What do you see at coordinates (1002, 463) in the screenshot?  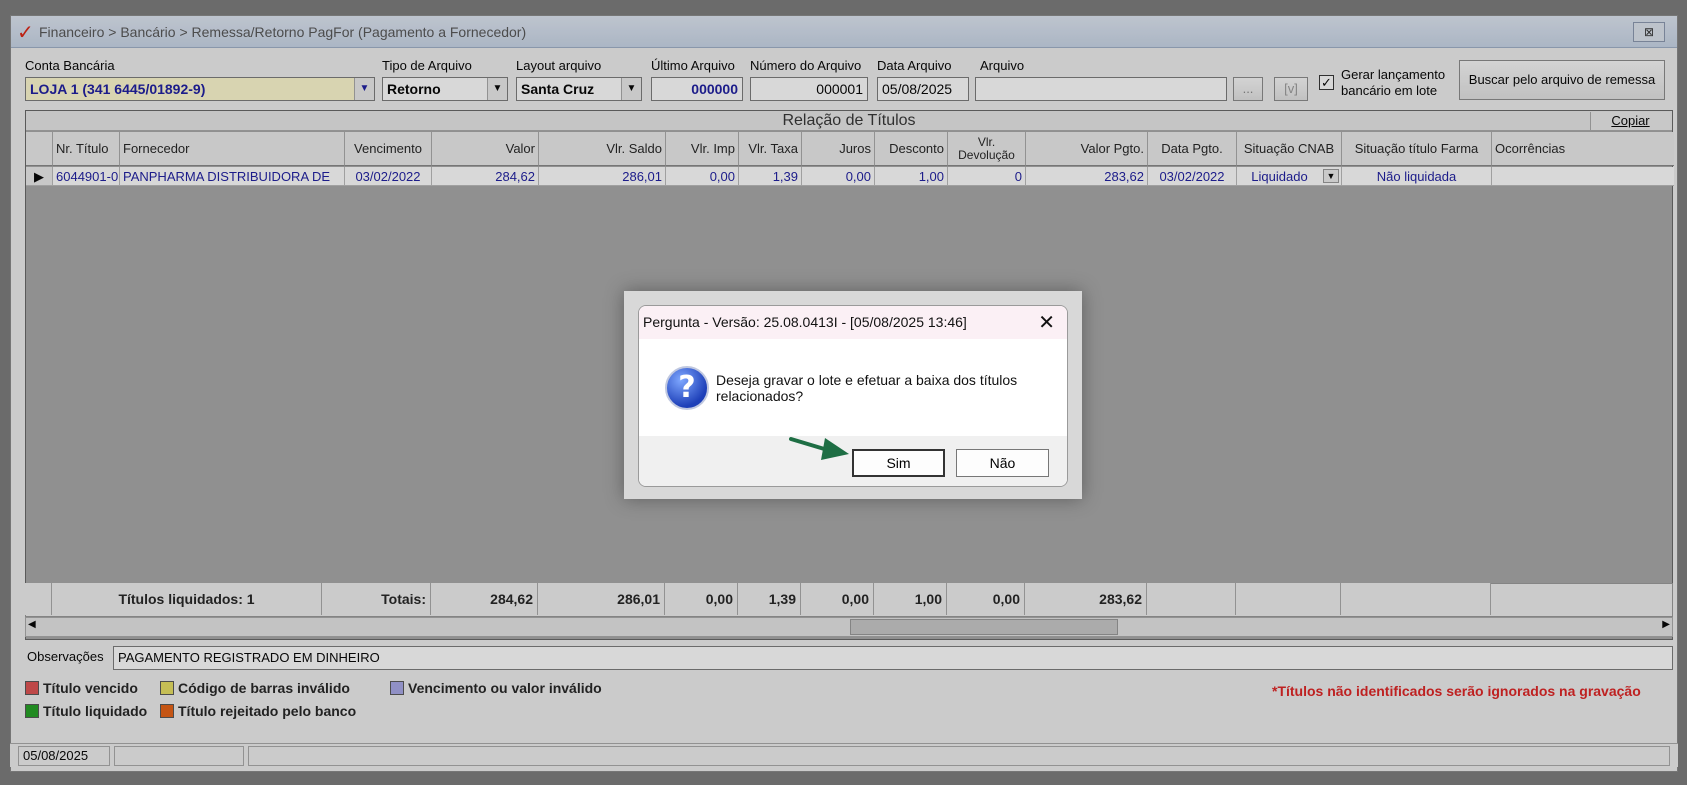 I see `nao-button: Não` at bounding box center [1002, 463].